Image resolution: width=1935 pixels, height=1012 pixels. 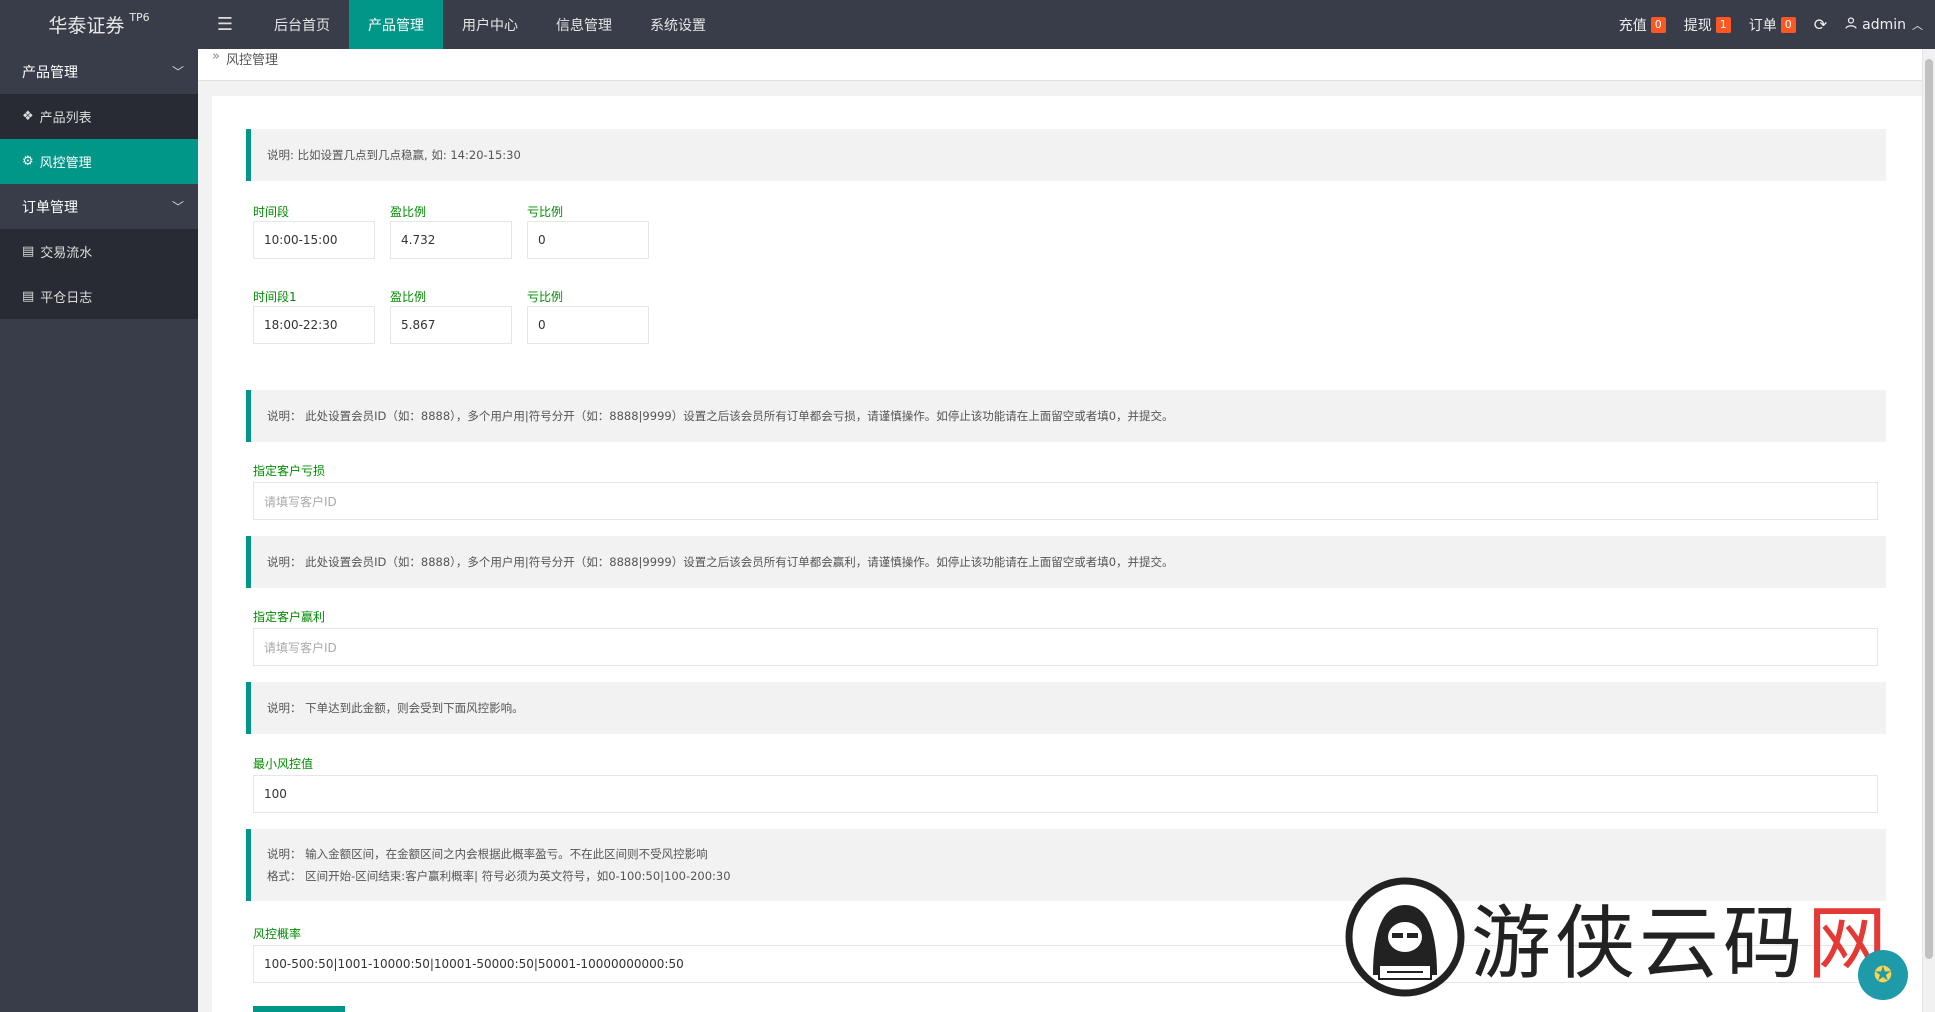 I want to click on user-menu: admin ︿, so click(x=1884, y=25).